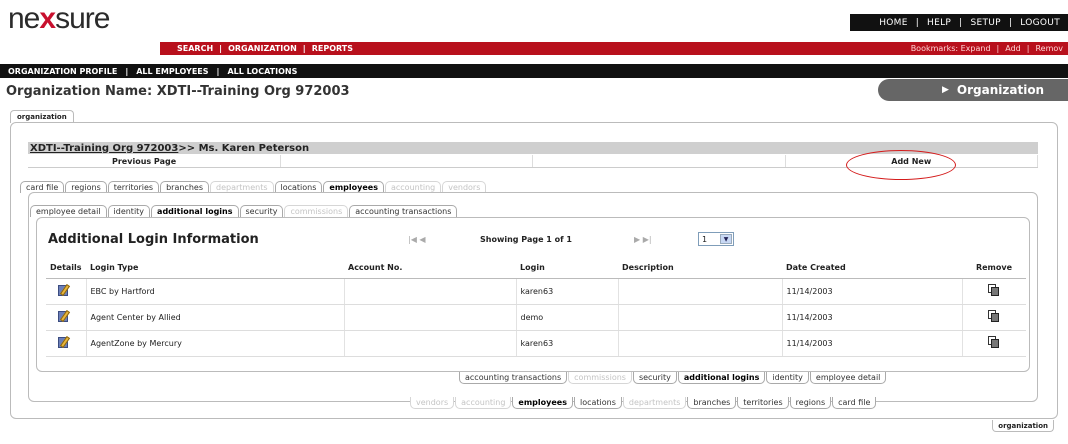  Describe the element at coordinates (1023, 426) in the screenshot. I see `tab-organization-bottom: organization` at that location.